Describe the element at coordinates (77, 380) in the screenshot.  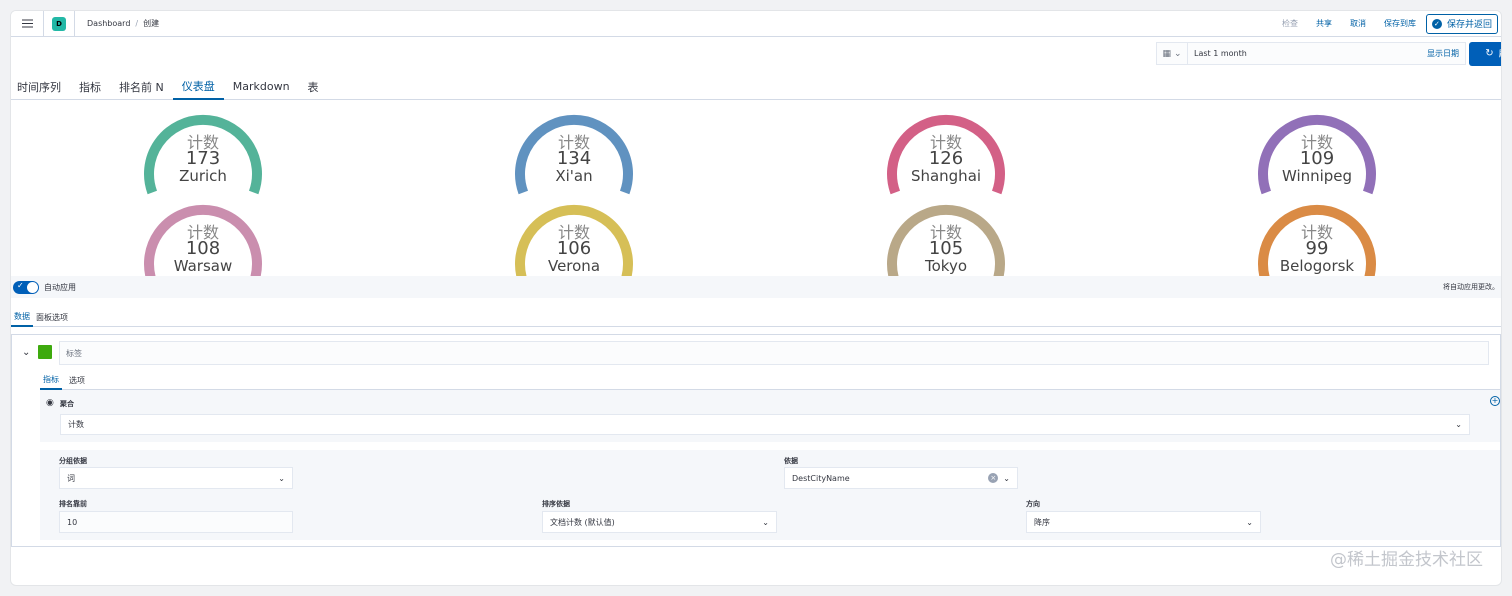
I see `tab-options: 选项` at that location.